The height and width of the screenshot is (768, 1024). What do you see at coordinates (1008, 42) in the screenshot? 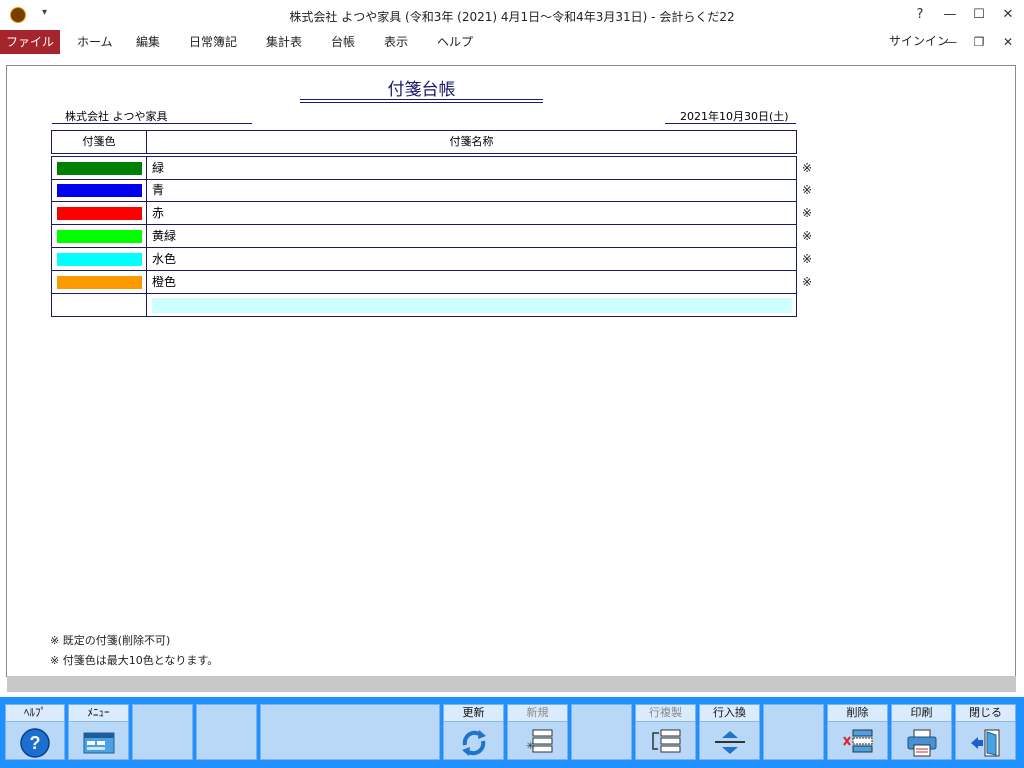
I see `doc-close-button: ✕` at bounding box center [1008, 42].